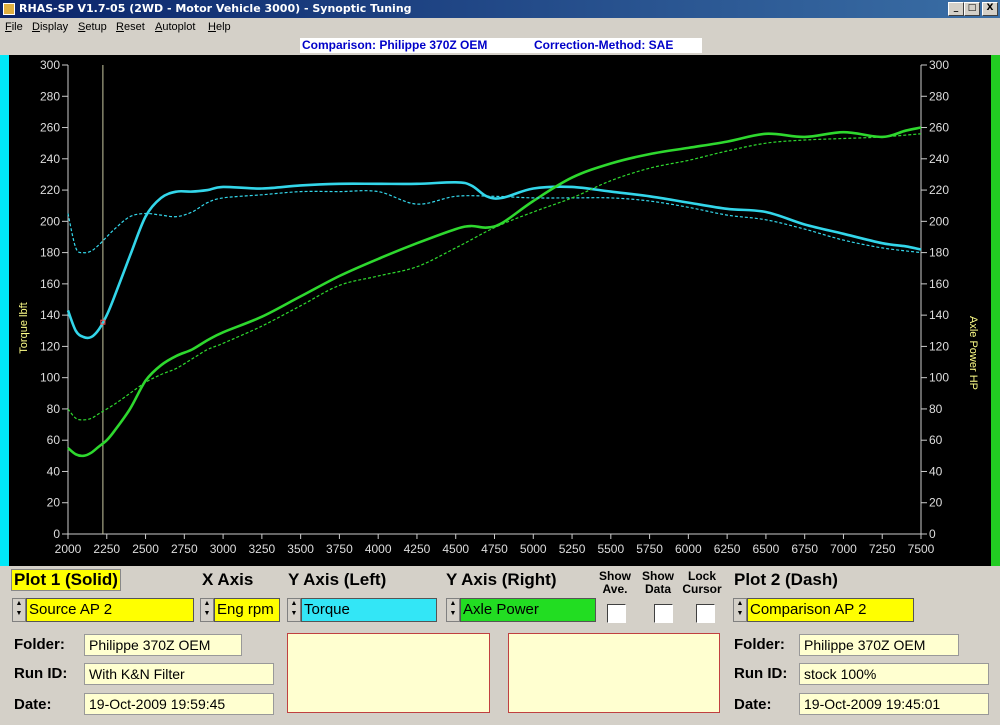 The width and height of the screenshot is (1000, 725). I want to click on x-tick-label: 2250, so click(106, 549).